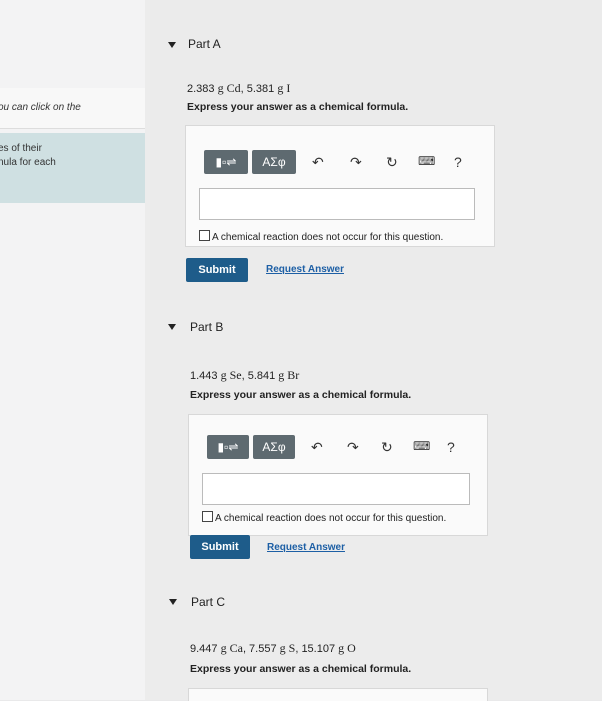 The image size is (602, 701). Describe the element at coordinates (273, 648) in the screenshot. I see `part-c-question: 9.447 g Ca, 7.557 g S, 15.107 g O` at that location.